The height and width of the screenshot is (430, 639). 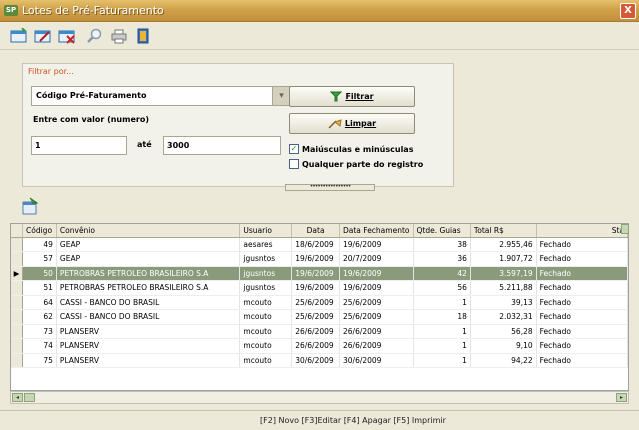 I want to click on filter-button: Filtrar, so click(x=352, y=96).